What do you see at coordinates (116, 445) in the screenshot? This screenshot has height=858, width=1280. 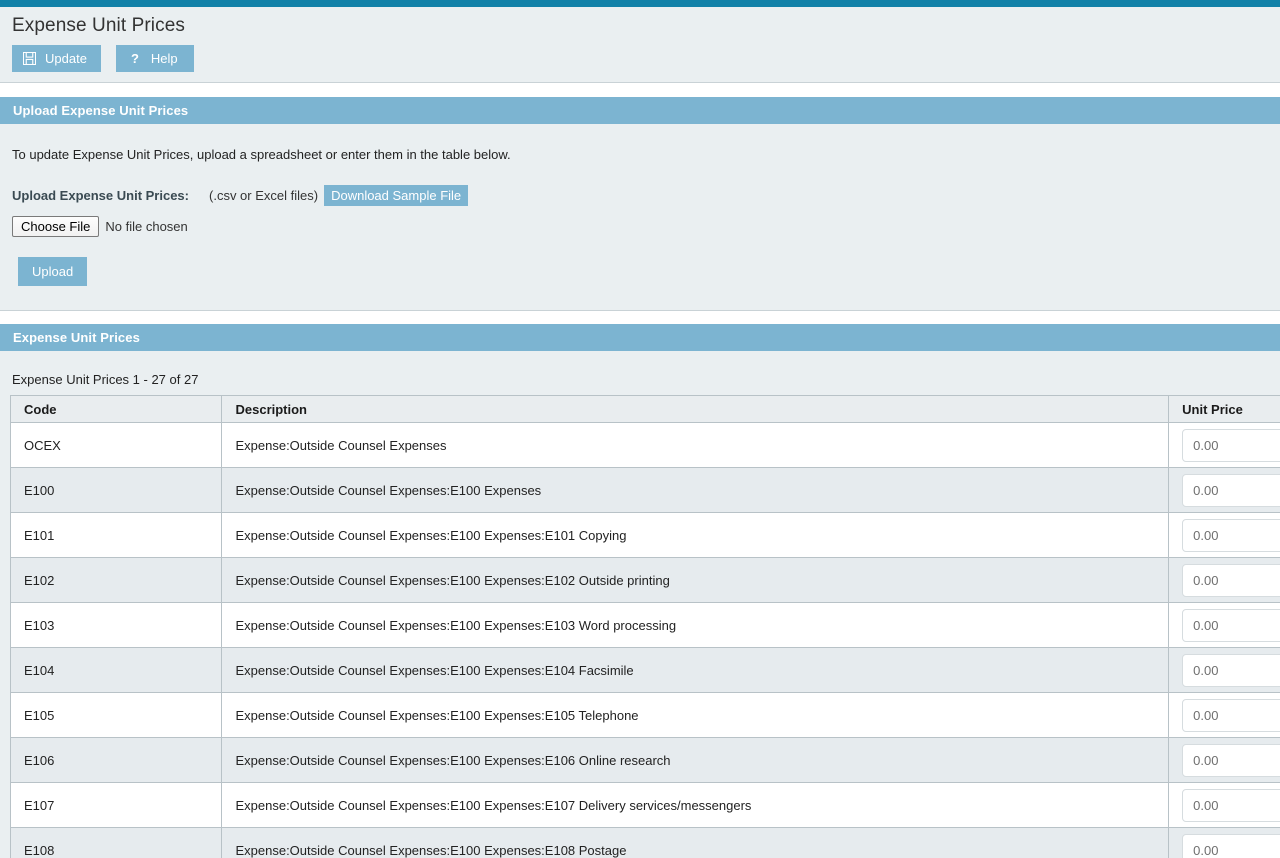 I see `cell-code: OCEX` at bounding box center [116, 445].